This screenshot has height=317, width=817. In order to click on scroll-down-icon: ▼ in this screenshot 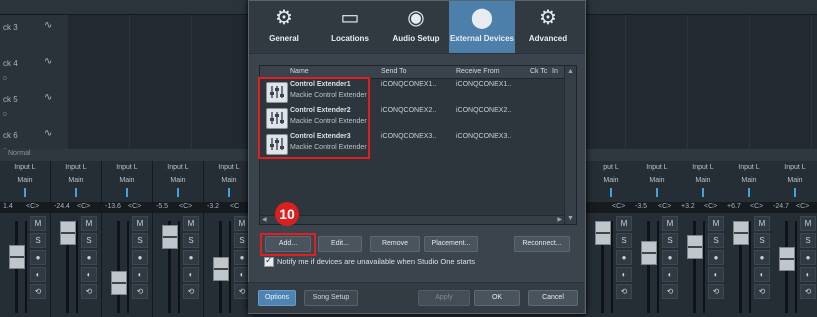, I will do `click(570, 218)`.